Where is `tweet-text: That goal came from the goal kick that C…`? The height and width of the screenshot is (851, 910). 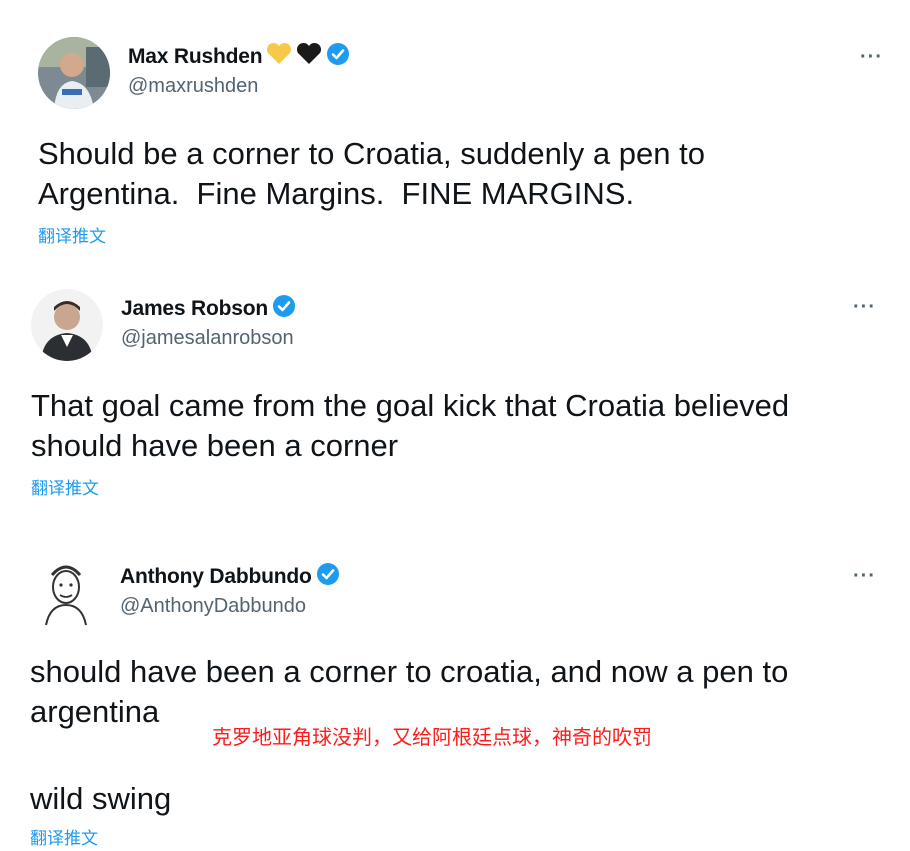
tweet-text: That goal came from the goal kick that C… is located at coordinates (410, 425).